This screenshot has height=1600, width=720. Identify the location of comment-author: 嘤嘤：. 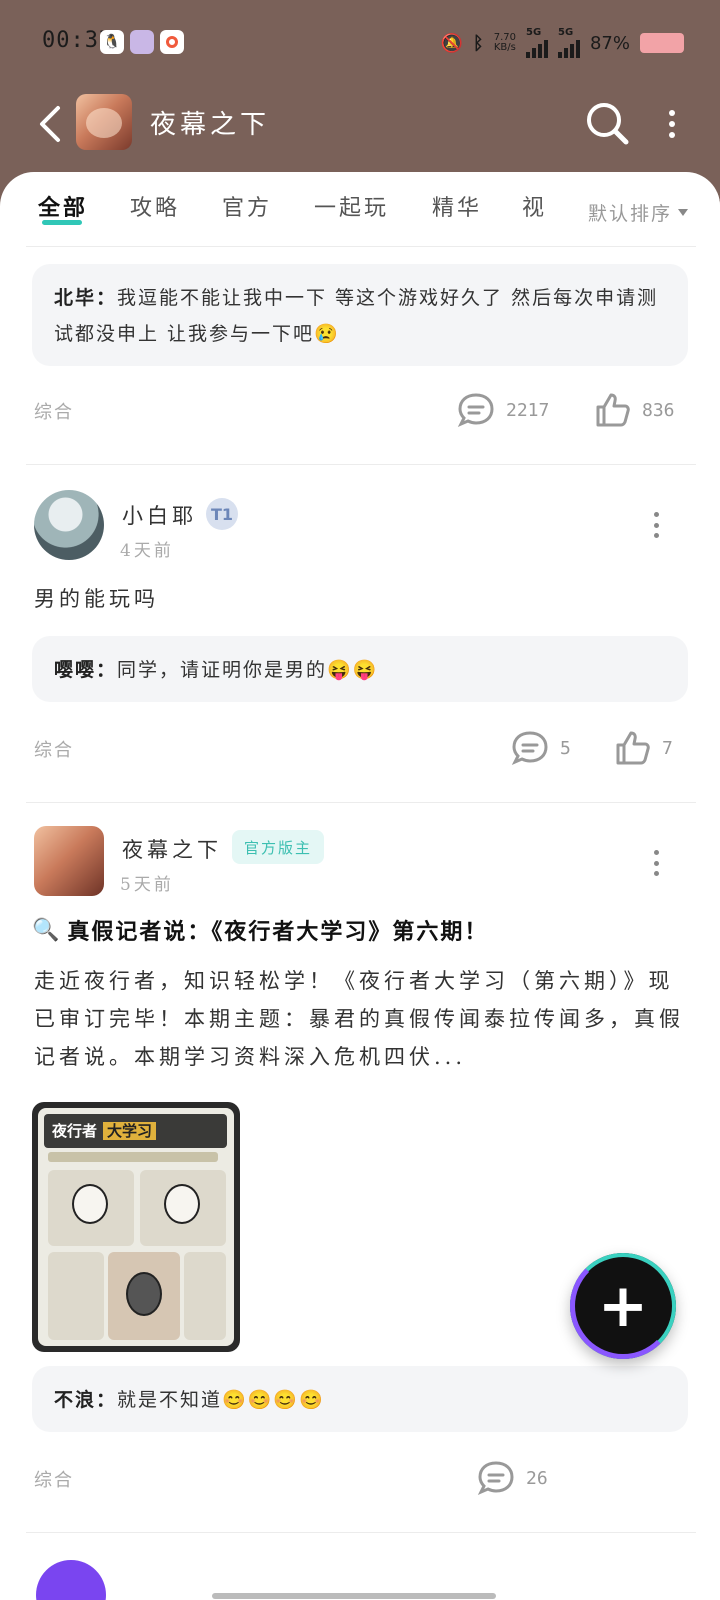
(86, 670).